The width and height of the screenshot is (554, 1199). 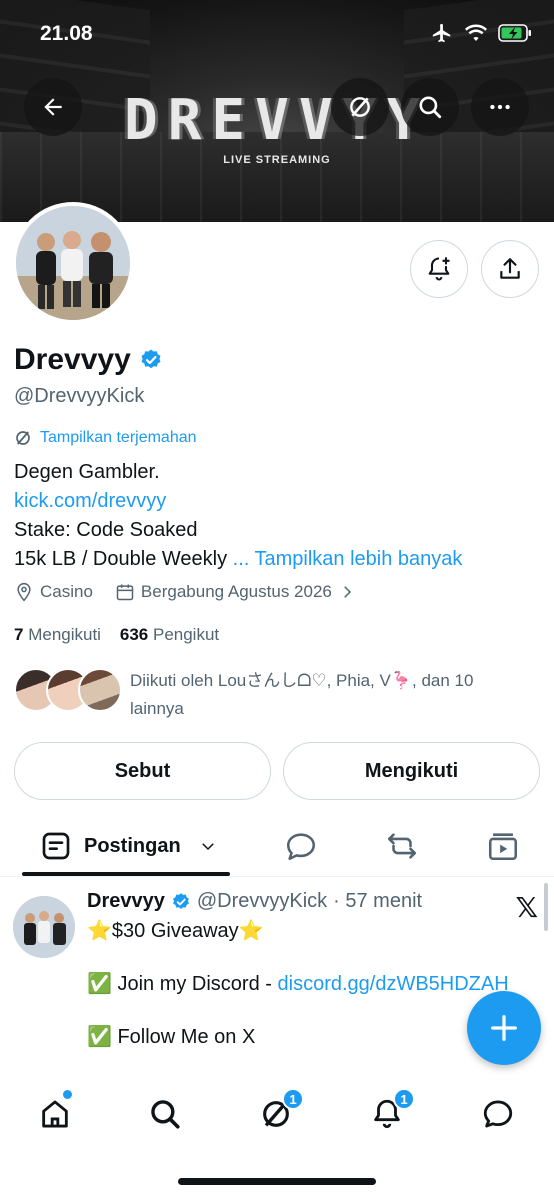 I want to click on followers-count: 636, so click(x=134, y=634).